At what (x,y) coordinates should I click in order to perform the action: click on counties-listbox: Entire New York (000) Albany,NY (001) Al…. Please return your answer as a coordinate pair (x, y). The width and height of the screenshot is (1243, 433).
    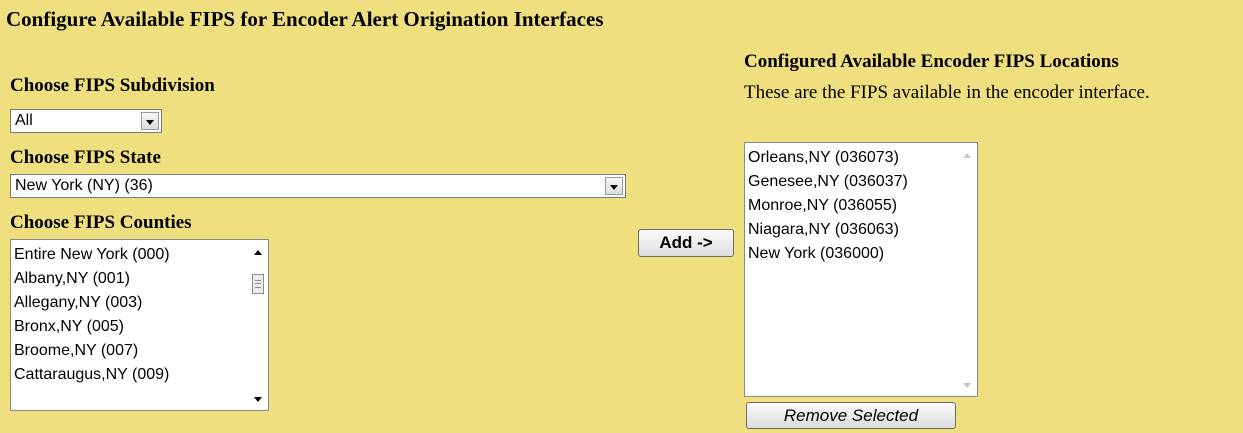
    Looking at the image, I should click on (139, 325).